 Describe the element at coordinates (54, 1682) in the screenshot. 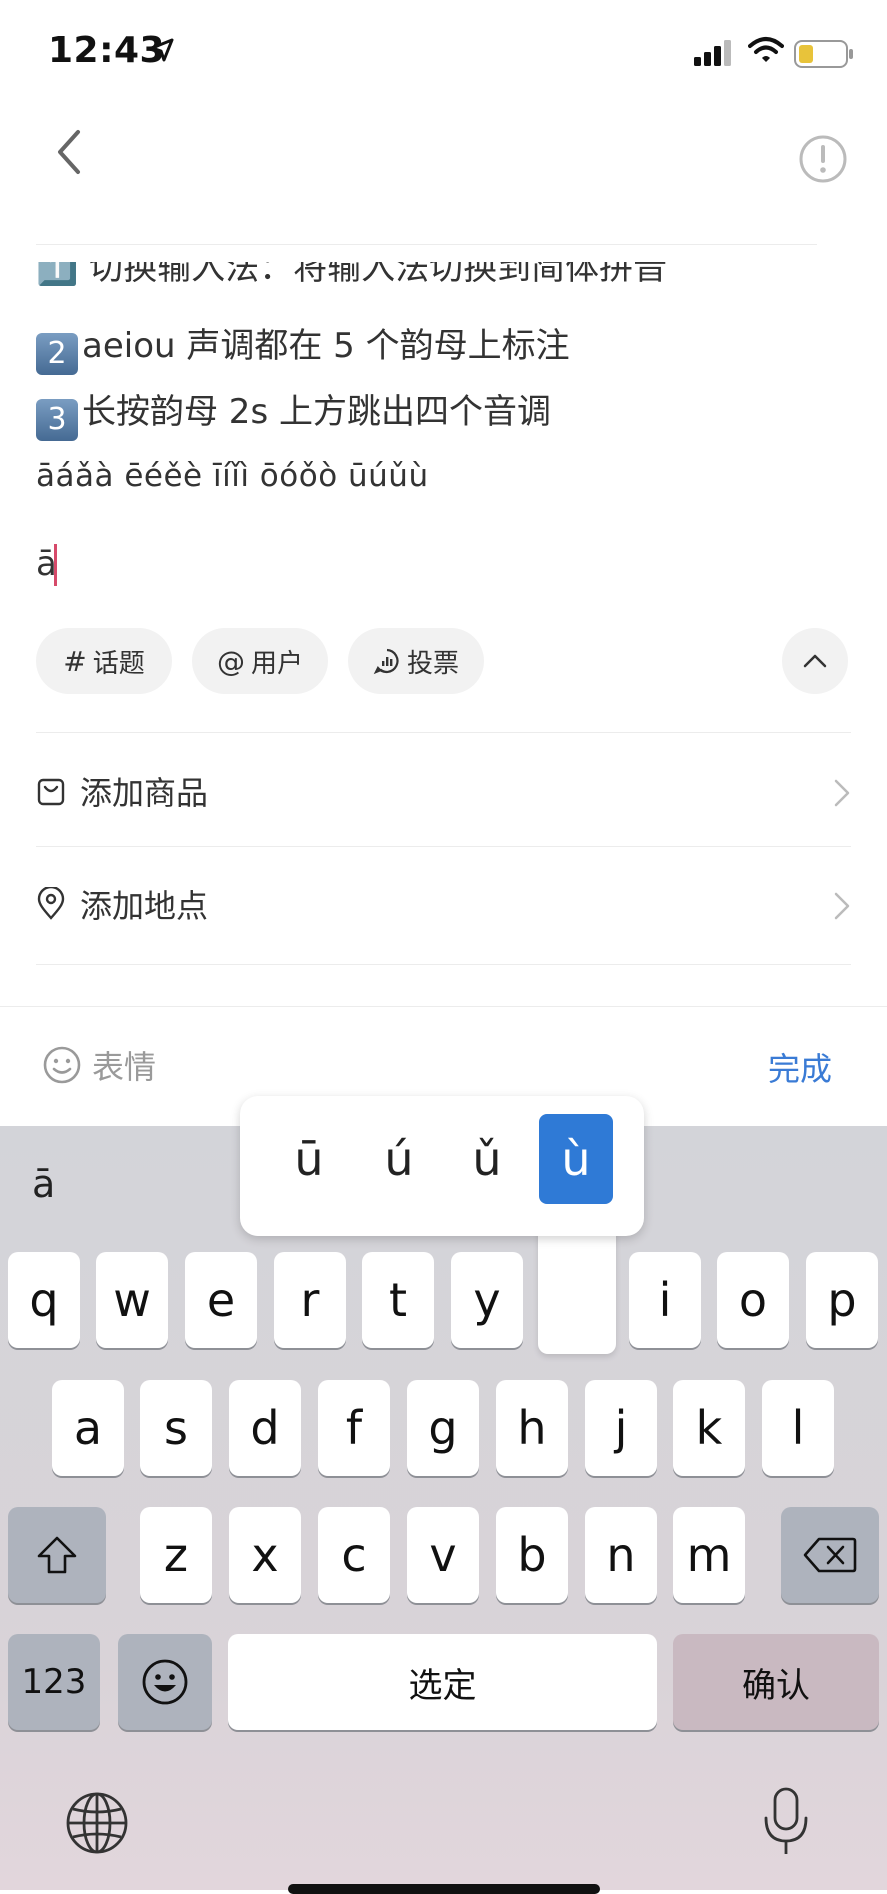

I see `numbers-key: 123` at that location.